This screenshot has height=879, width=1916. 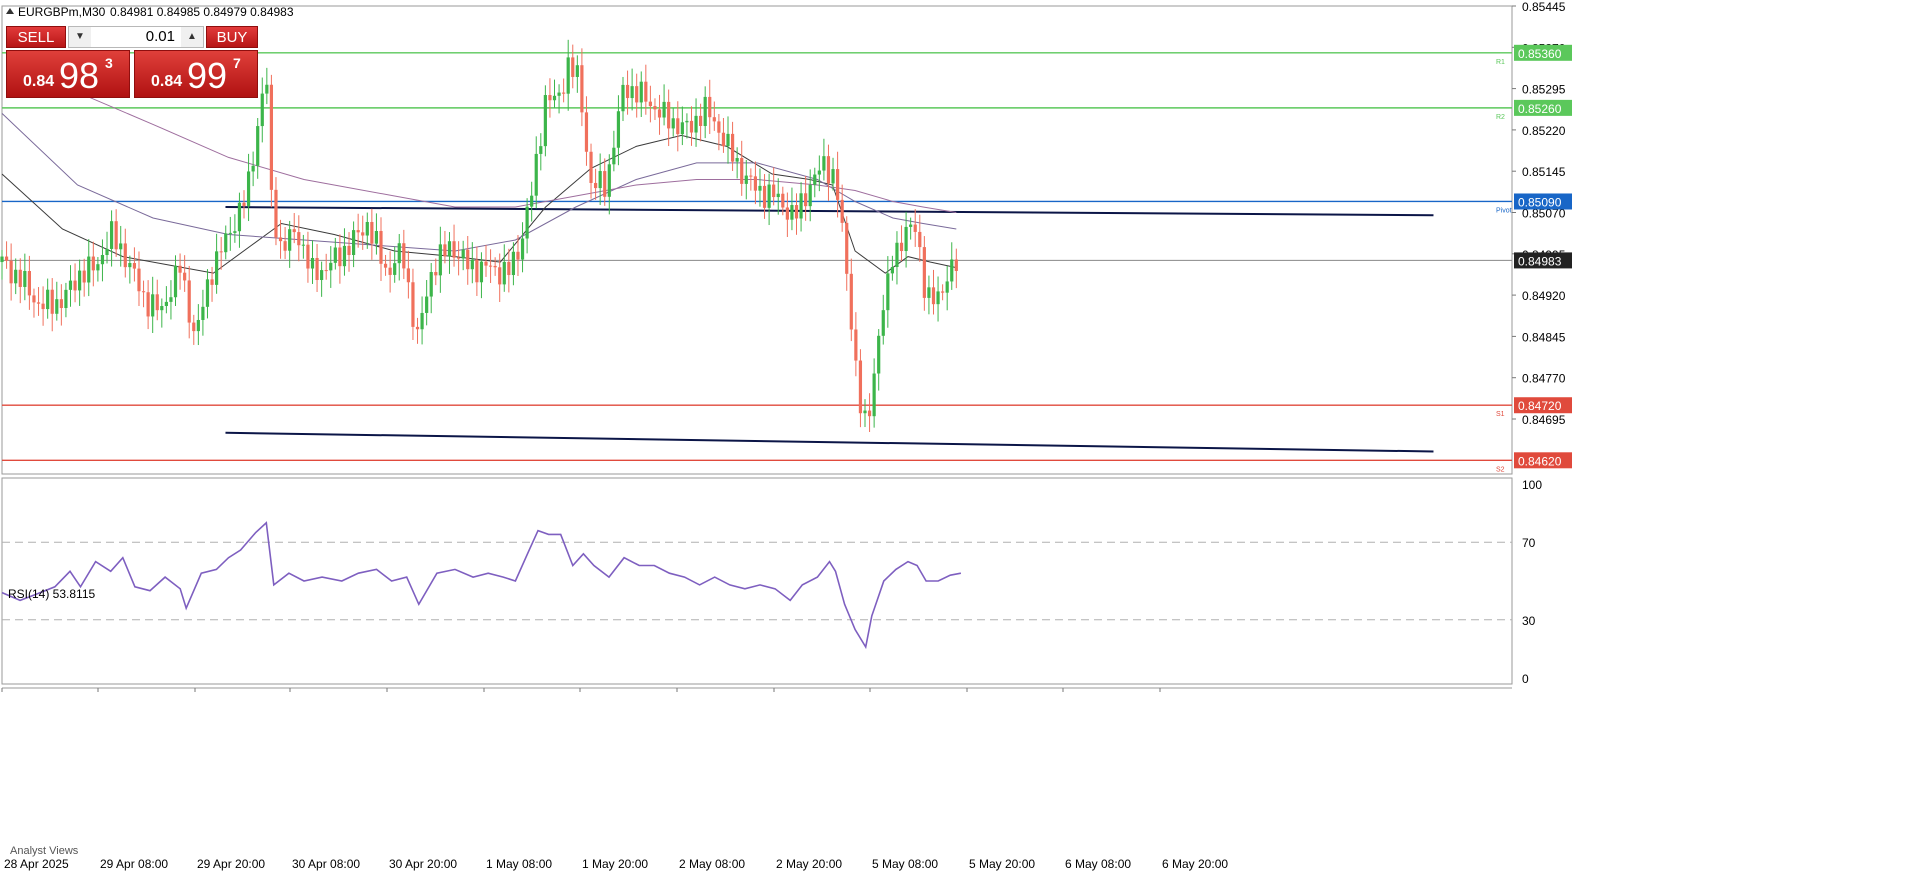 What do you see at coordinates (1500, 414) in the screenshot?
I see `level-tag-s1: S1` at bounding box center [1500, 414].